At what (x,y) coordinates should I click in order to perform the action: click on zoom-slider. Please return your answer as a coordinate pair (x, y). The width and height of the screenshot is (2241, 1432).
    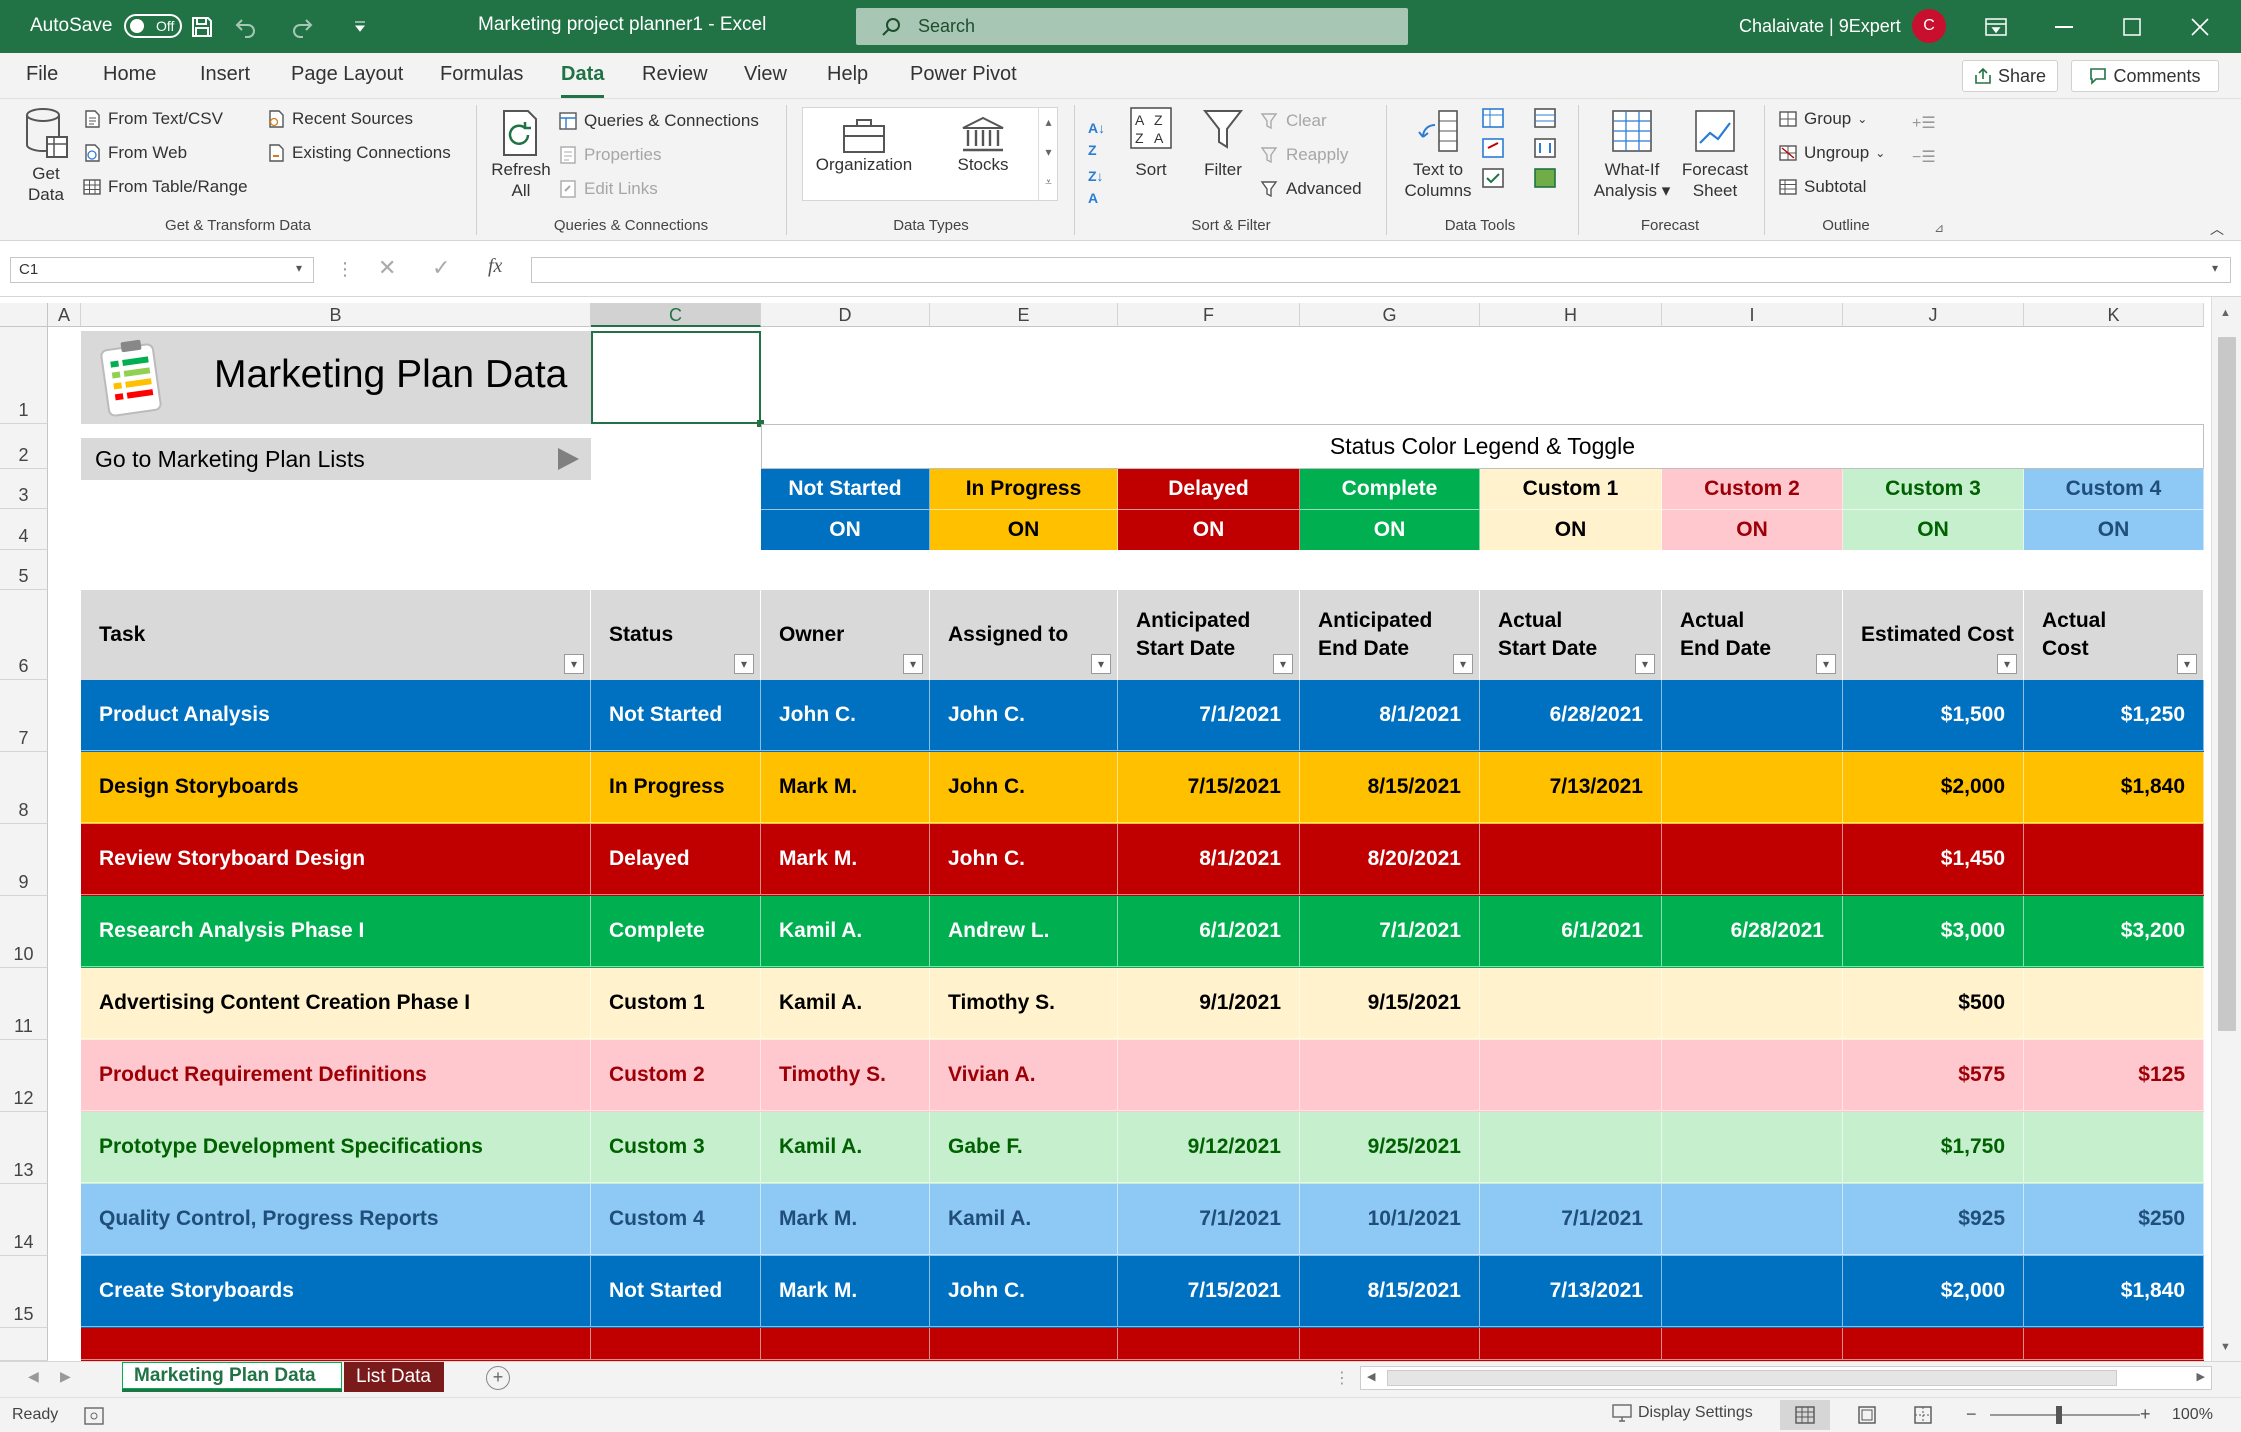
    Looking at the image, I should click on (2065, 1415).